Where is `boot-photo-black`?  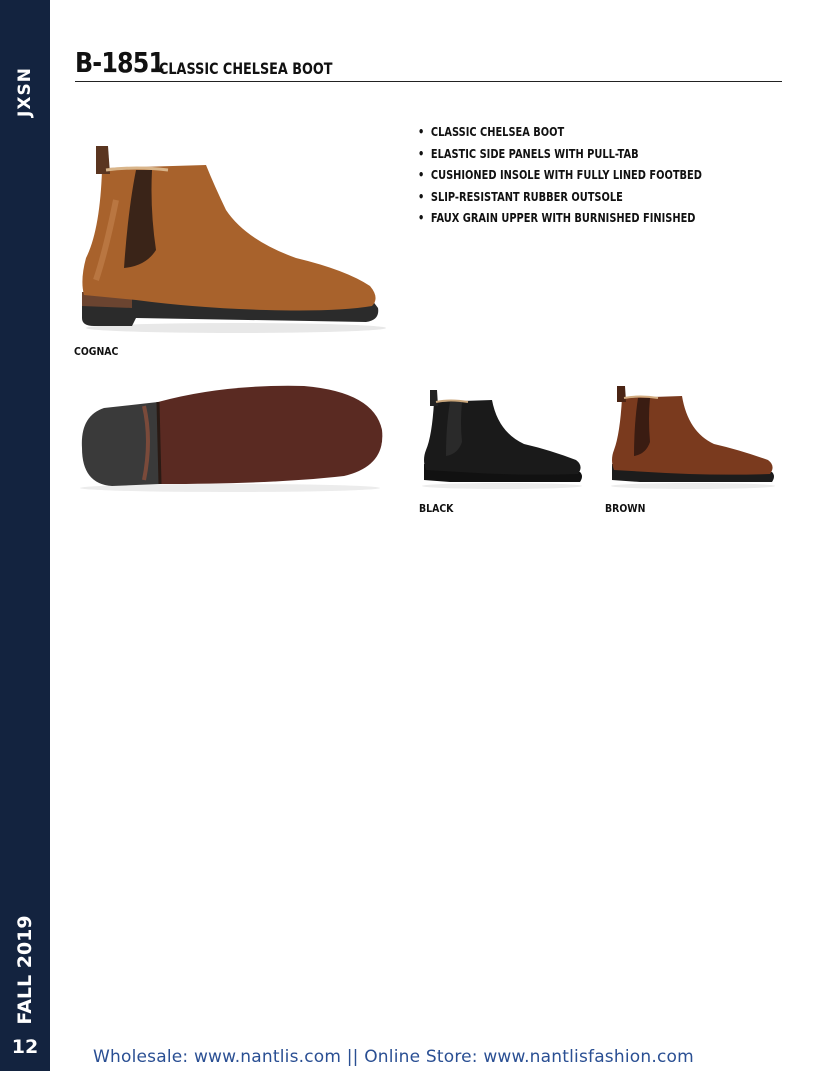 boot-photo-black is located at coordinates (502, 439).